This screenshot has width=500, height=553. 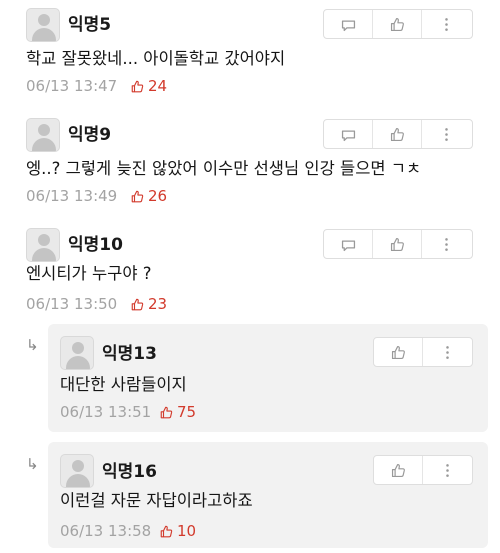 I want to click on reply-author: 익명13, so click(x=129, y=354).